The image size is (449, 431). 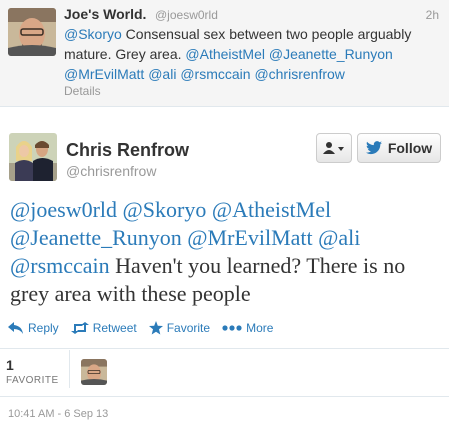 I want to click on user-actions-button, so click(x=334, y=148).